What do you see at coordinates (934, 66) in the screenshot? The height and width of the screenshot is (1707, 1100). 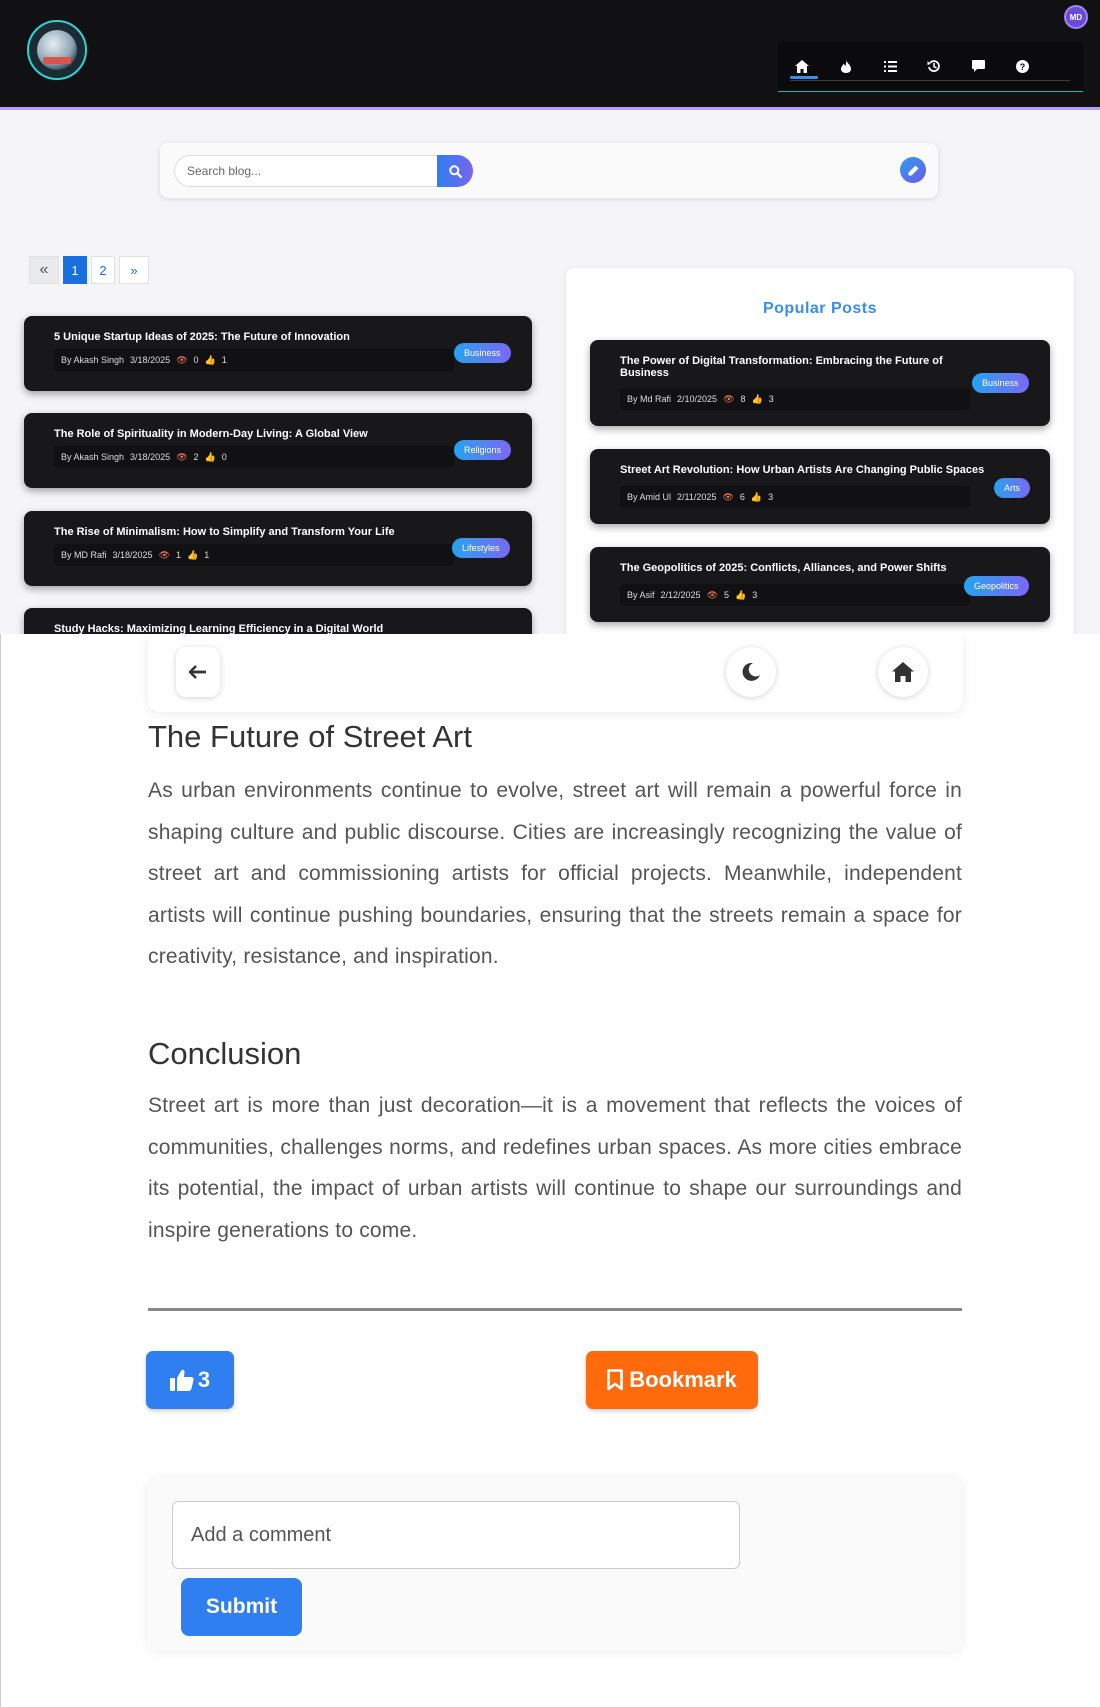 I see `history-icon` at bounding box center [934, 66].